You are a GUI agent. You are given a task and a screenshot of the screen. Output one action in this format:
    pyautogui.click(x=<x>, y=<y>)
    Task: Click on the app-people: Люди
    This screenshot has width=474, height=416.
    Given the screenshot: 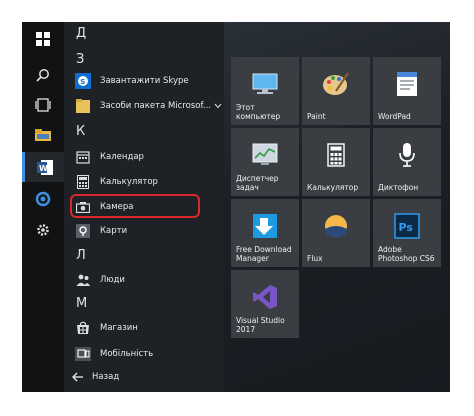 What is the action you would take?
    pyautogui.click(x=148, y=280)
    